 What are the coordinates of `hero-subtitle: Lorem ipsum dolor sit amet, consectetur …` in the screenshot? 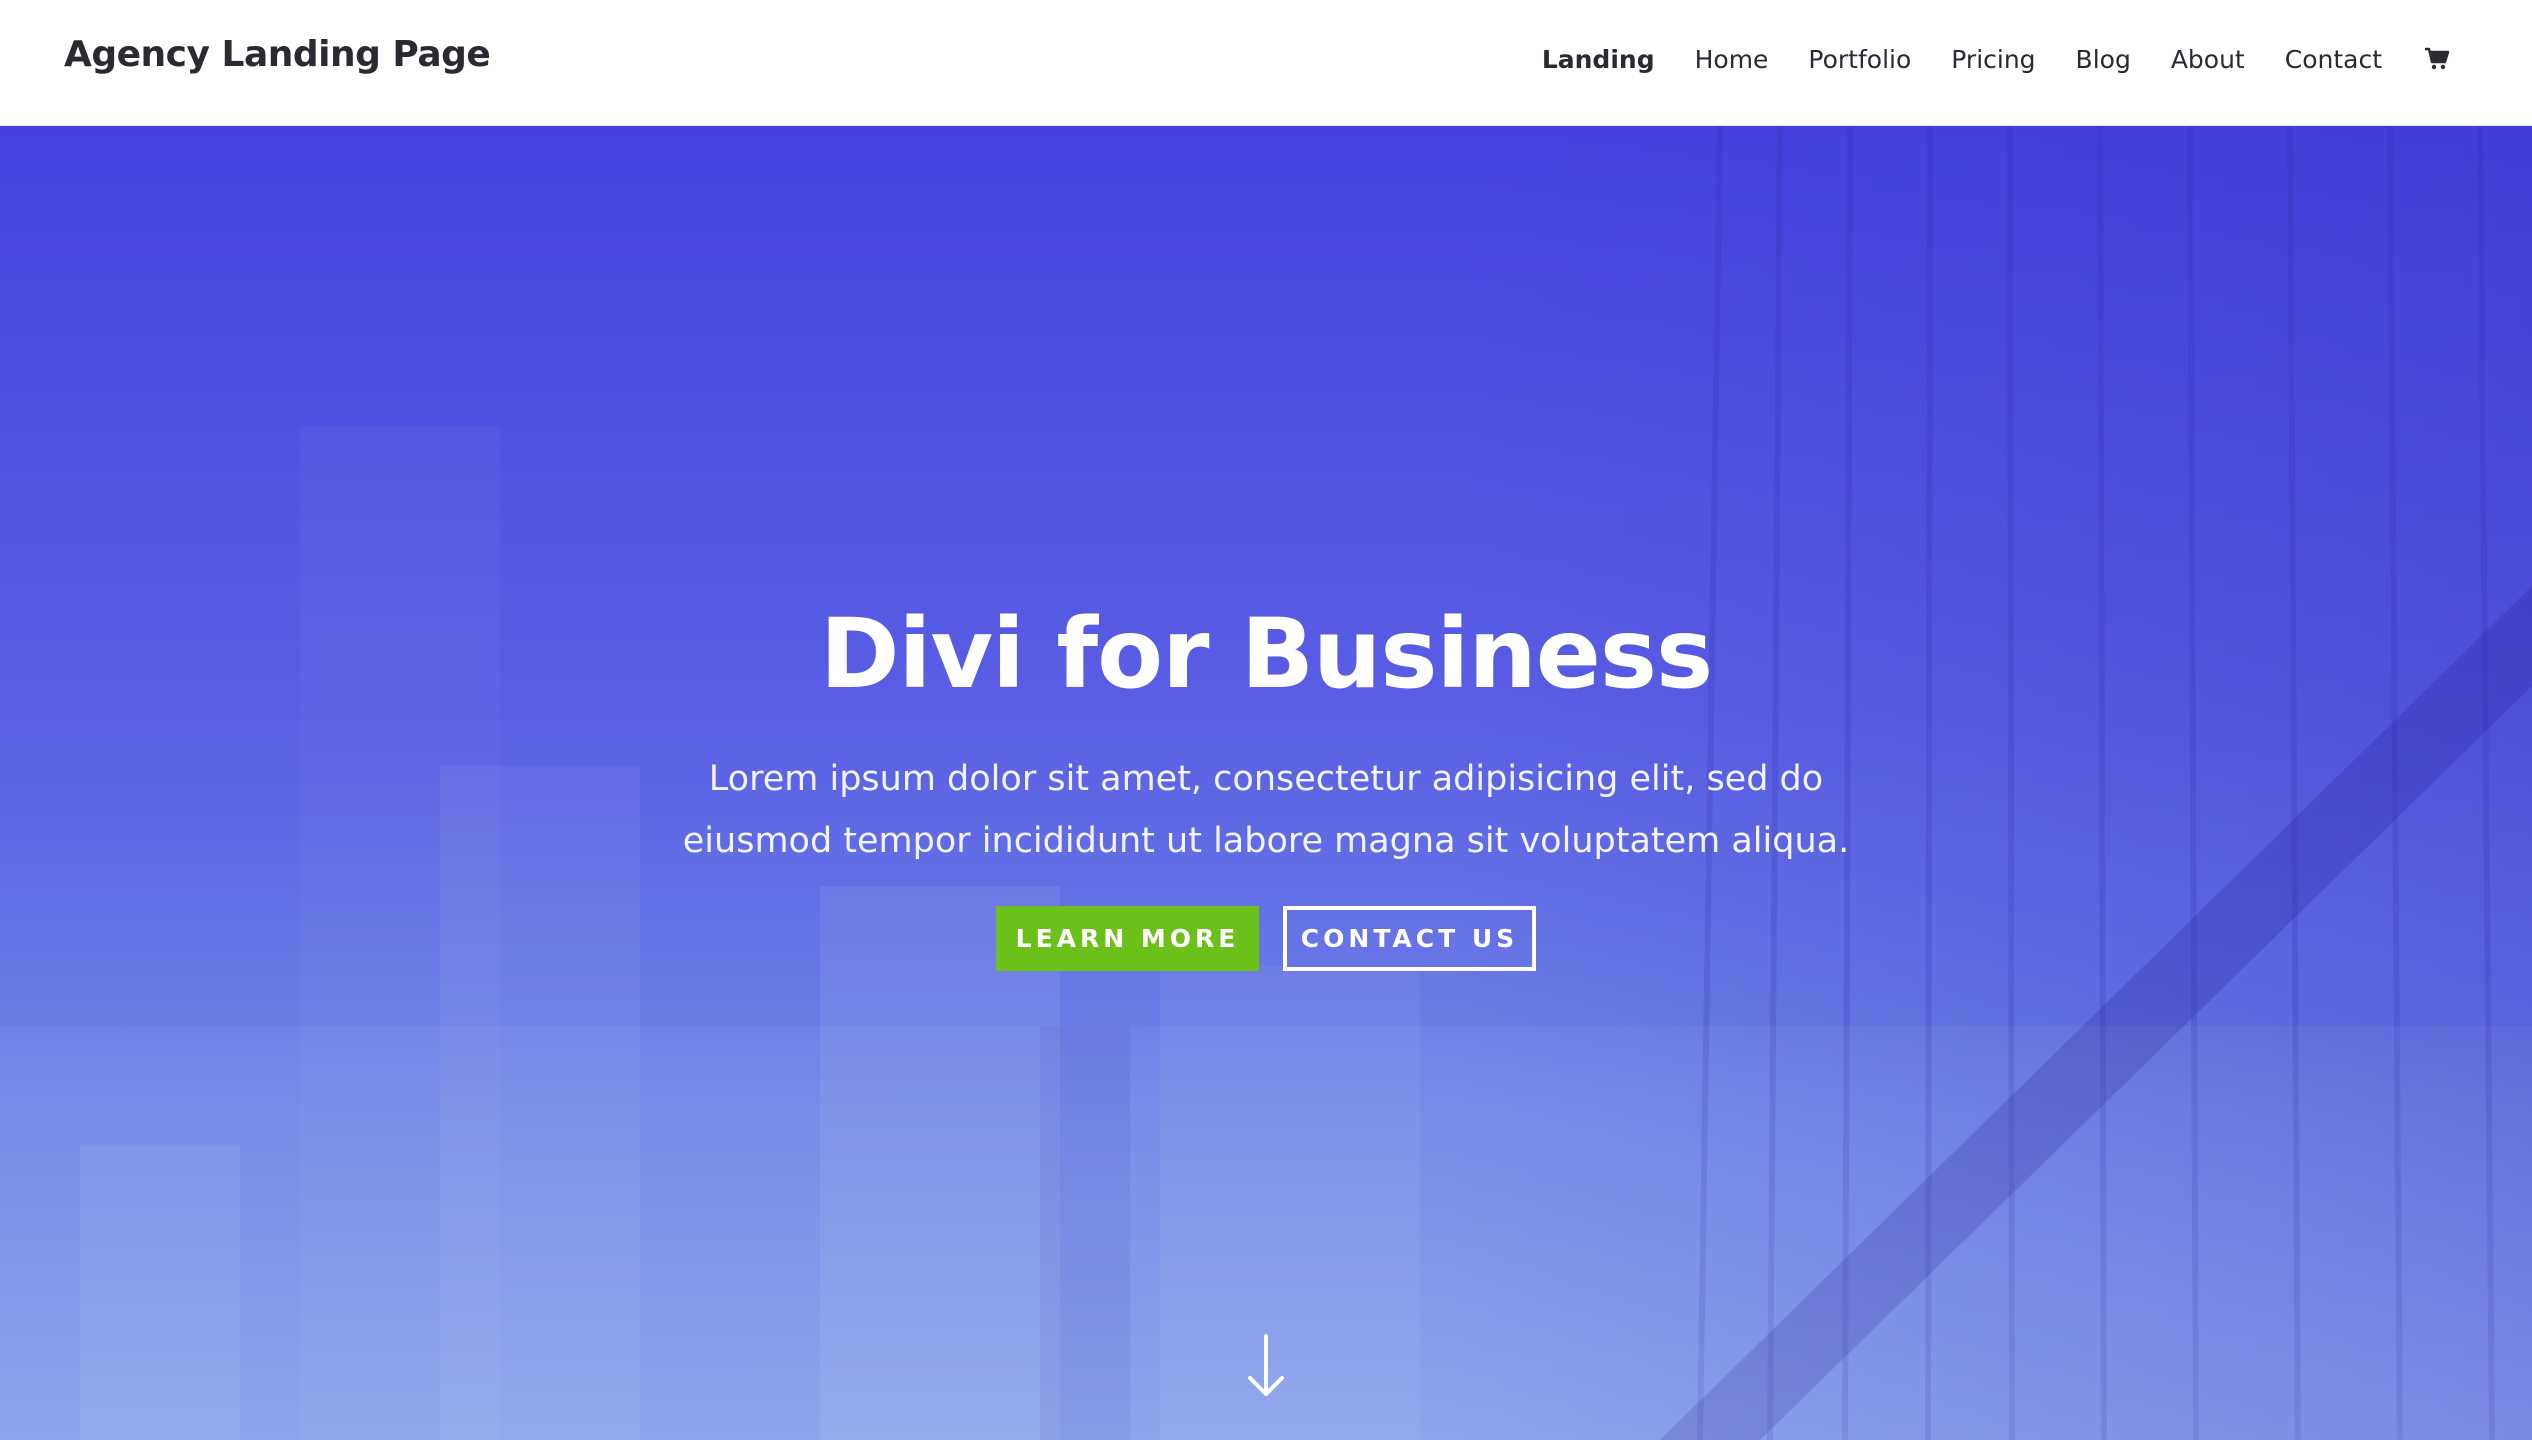 It's located at (1266, 809).